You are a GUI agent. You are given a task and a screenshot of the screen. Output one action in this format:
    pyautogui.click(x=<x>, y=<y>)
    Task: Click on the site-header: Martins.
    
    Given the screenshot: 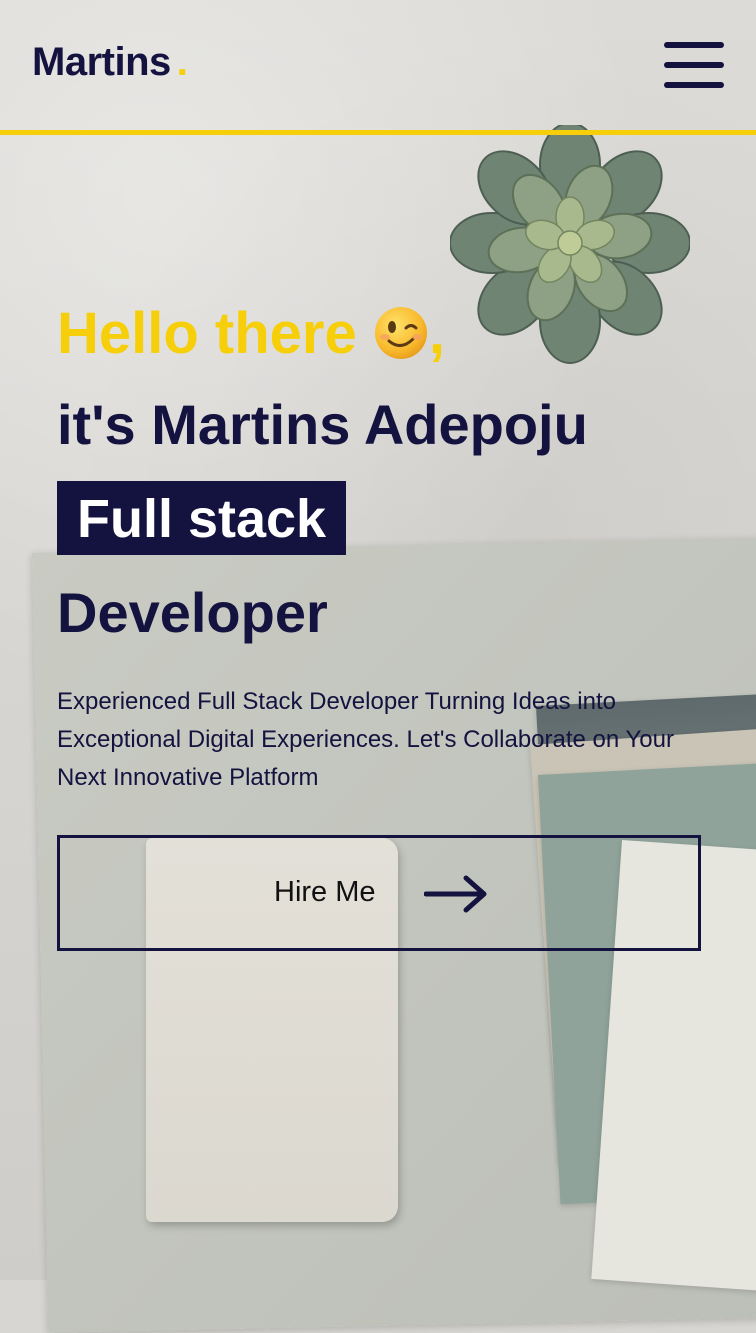 What is the action you would take?
    pyautogui.click(x=378, y=65)
    